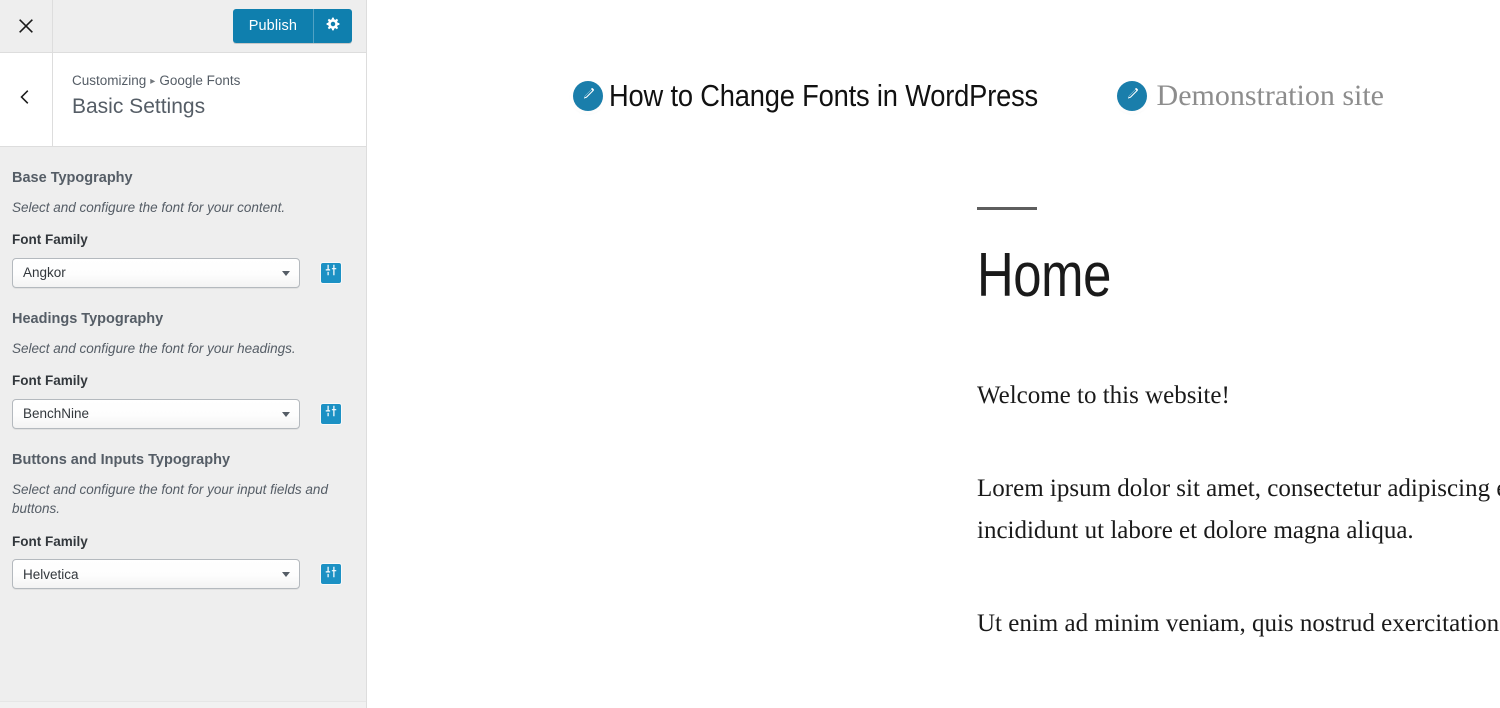 The width and height of the screenshot is (1500, 708). I want to click on publish-group: Publish, so click(292, 26).